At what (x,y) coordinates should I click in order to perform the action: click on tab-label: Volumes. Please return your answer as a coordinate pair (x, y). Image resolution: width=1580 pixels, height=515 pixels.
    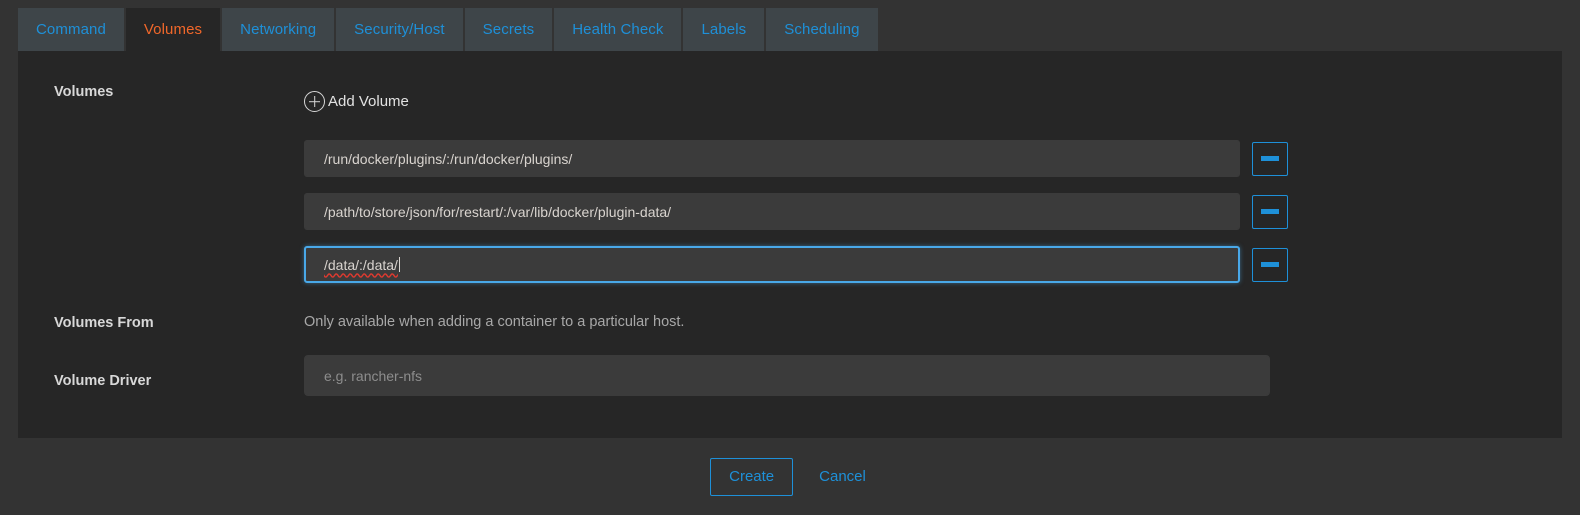
    Looking at the image, I should click on (173, 29).